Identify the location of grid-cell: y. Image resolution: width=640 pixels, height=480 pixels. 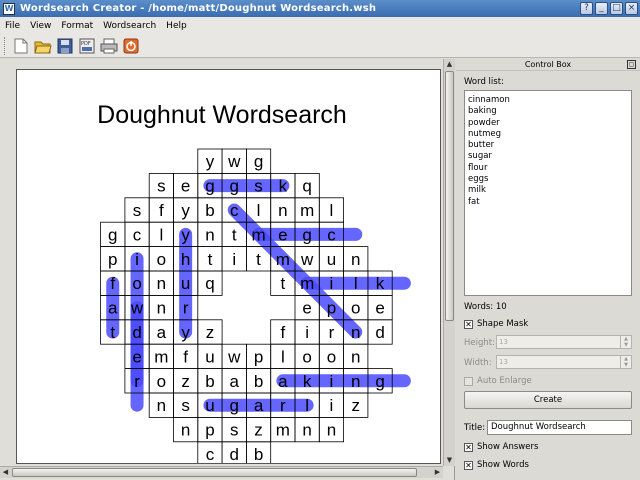
(186, 332).